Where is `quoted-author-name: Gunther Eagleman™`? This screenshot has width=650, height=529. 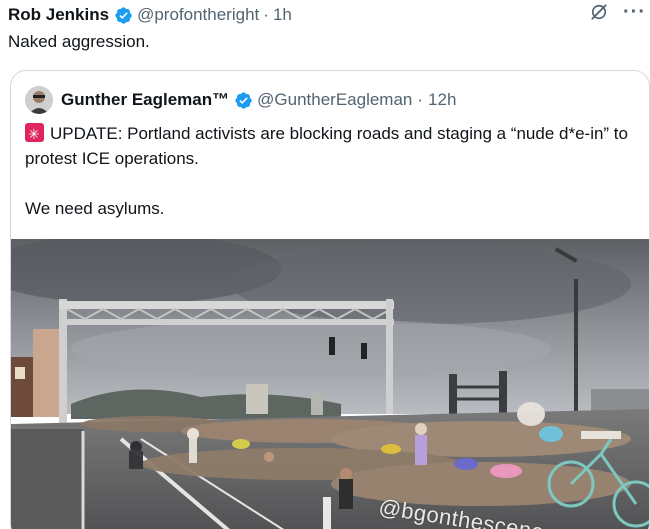
quoted-author-name: Gunther Eagleman™ is located at coordinates (145, 100).